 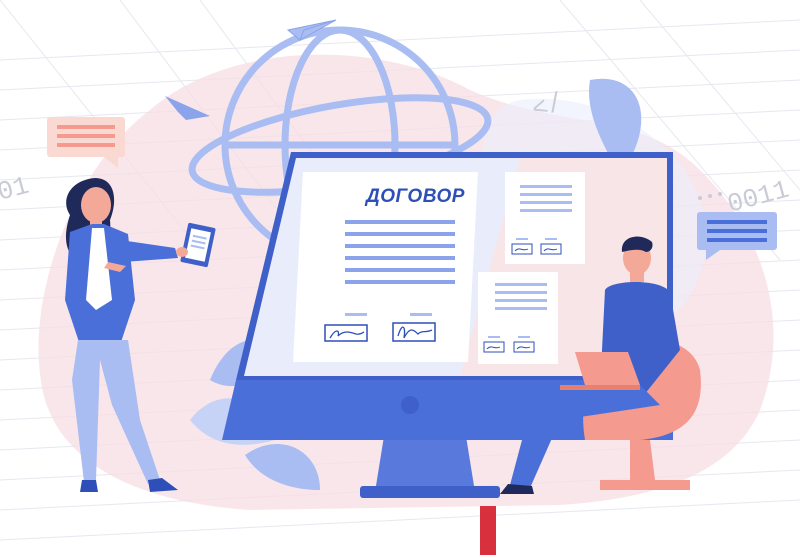 What do you see at coordinates (488, 530) in the screenshot?
I see `red-marker` at bounding box center [488, 530].